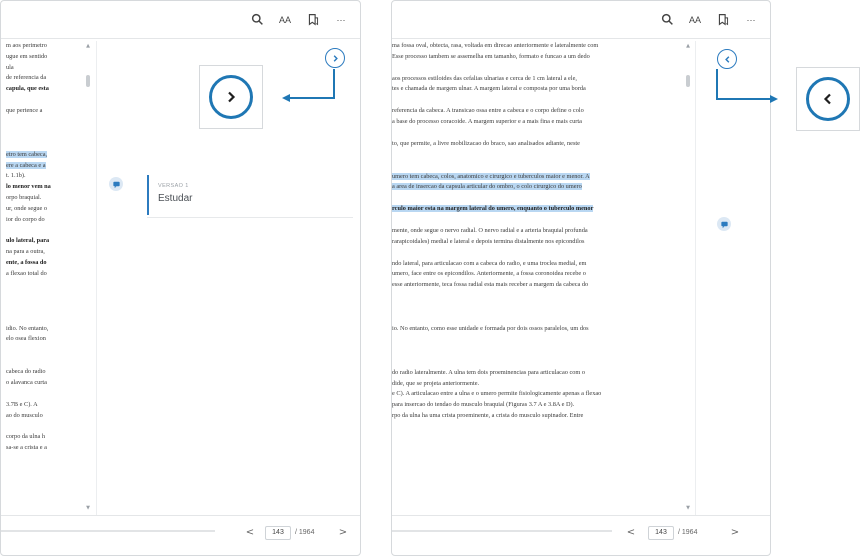 This screenshot has height=558, width=866. What do you see at coordinates (10, 67) in the screenshot?
I see `text-line: ula` at bounding box center [10, 67].